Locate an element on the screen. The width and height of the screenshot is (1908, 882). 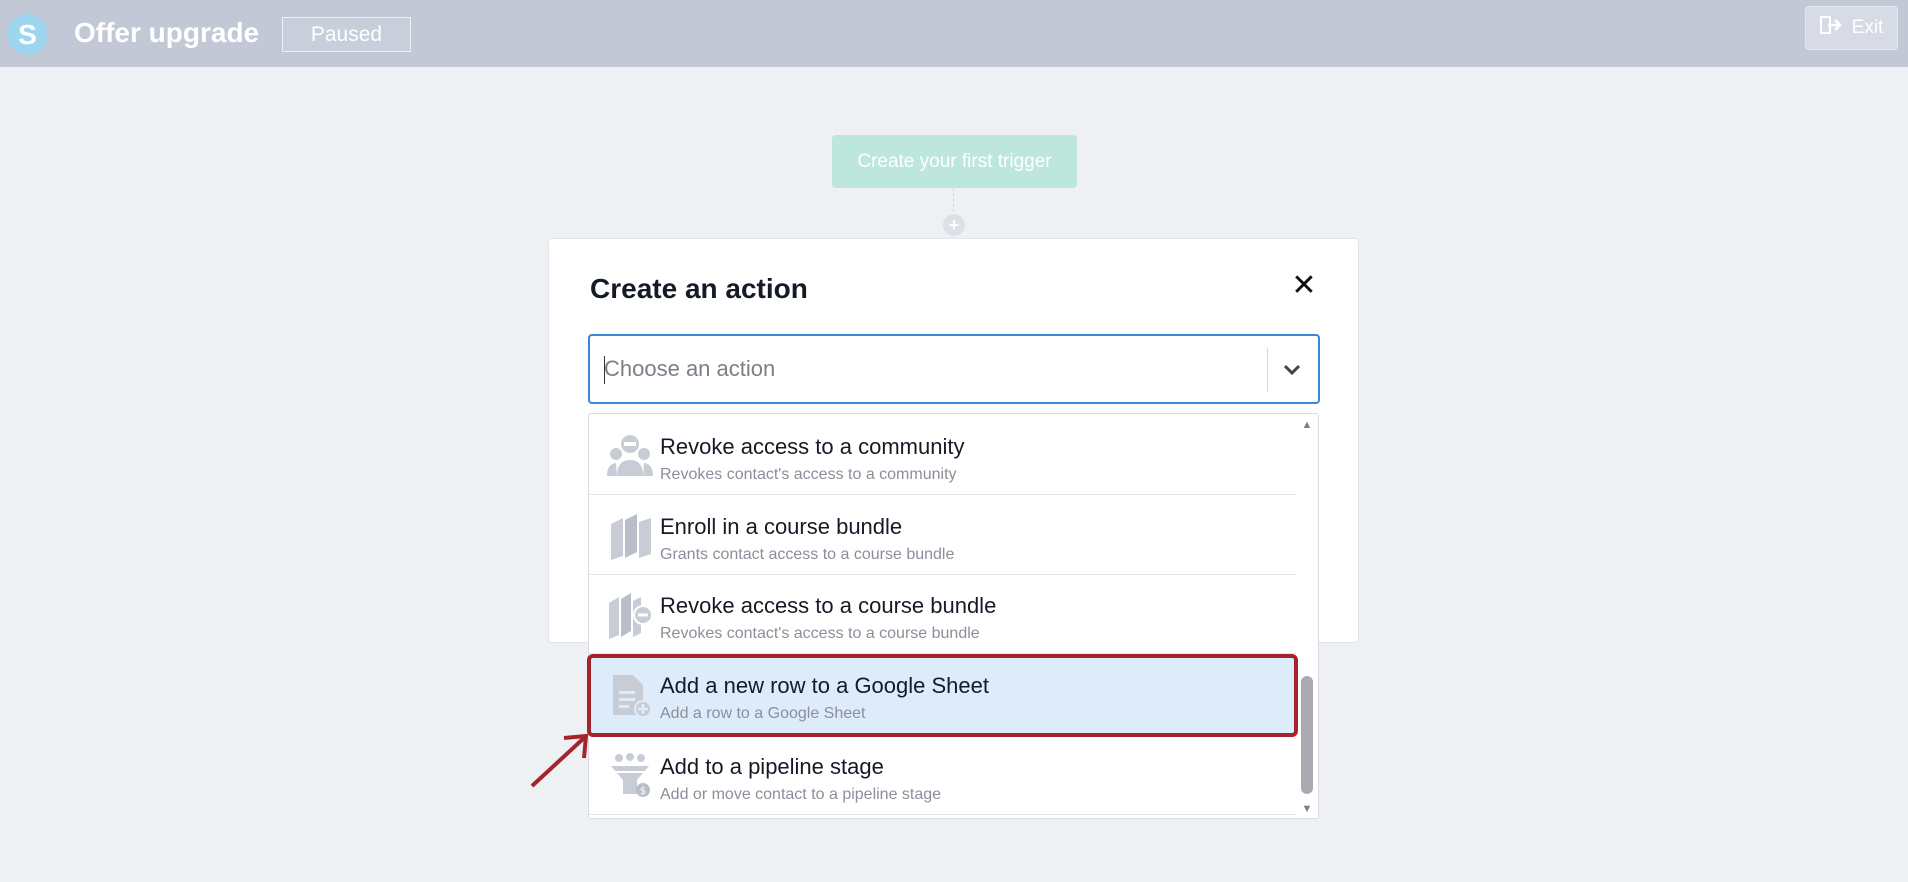
status-badge: Paused is located at coordinates (346, 34).